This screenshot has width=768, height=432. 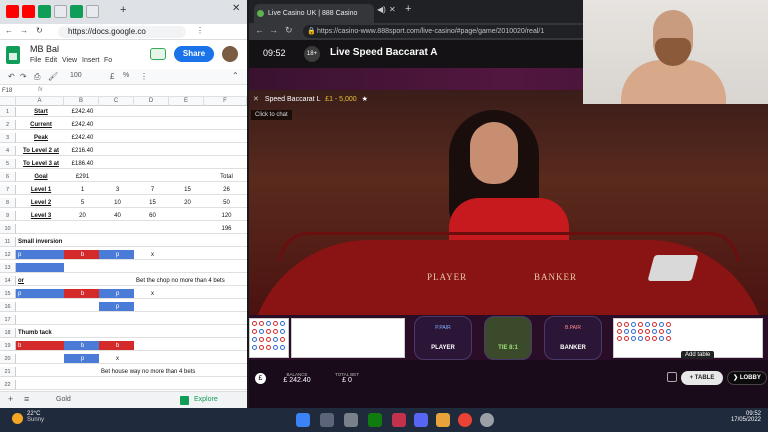 I want to click on sheet-cell: 196, so click(x=225, y=229).